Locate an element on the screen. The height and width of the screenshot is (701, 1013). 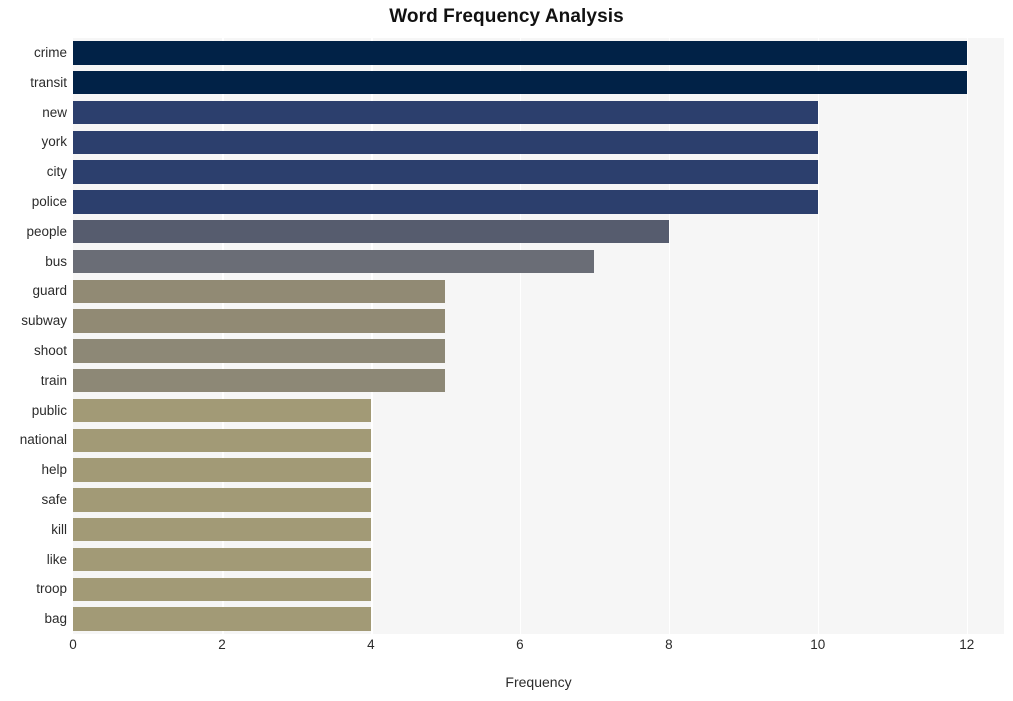
bar-like is located at coordinates (222, 559).